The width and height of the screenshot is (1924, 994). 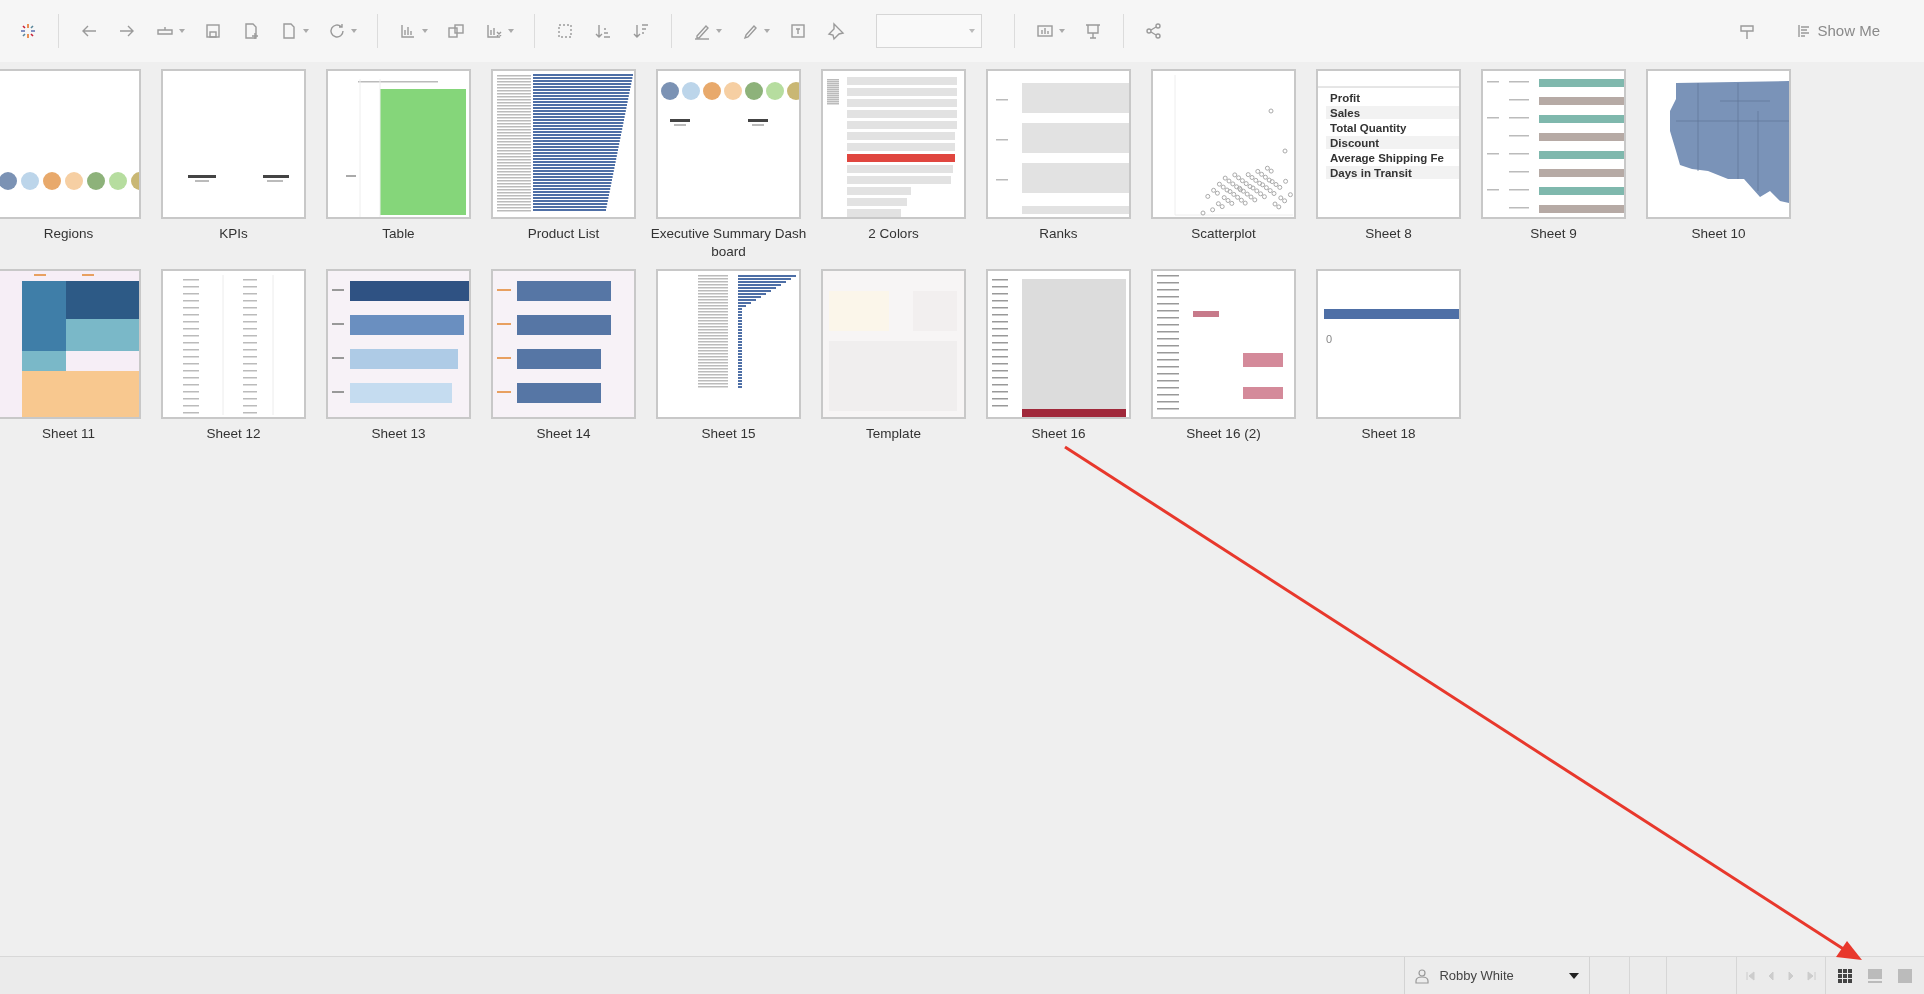 I want to click on logo-icon, so click(x=28, y=31).